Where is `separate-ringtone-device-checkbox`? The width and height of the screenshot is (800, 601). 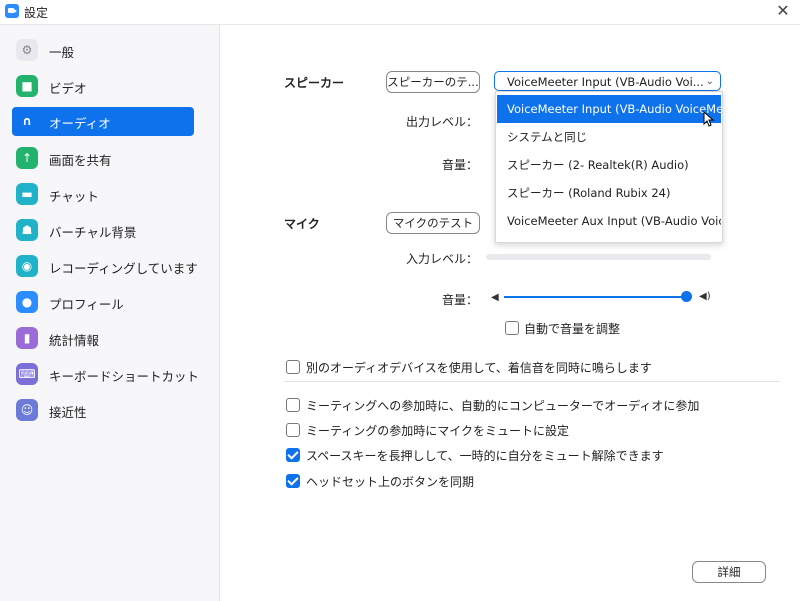 separate-ringtone-device-checkbox is located at coordinates (293, 367).